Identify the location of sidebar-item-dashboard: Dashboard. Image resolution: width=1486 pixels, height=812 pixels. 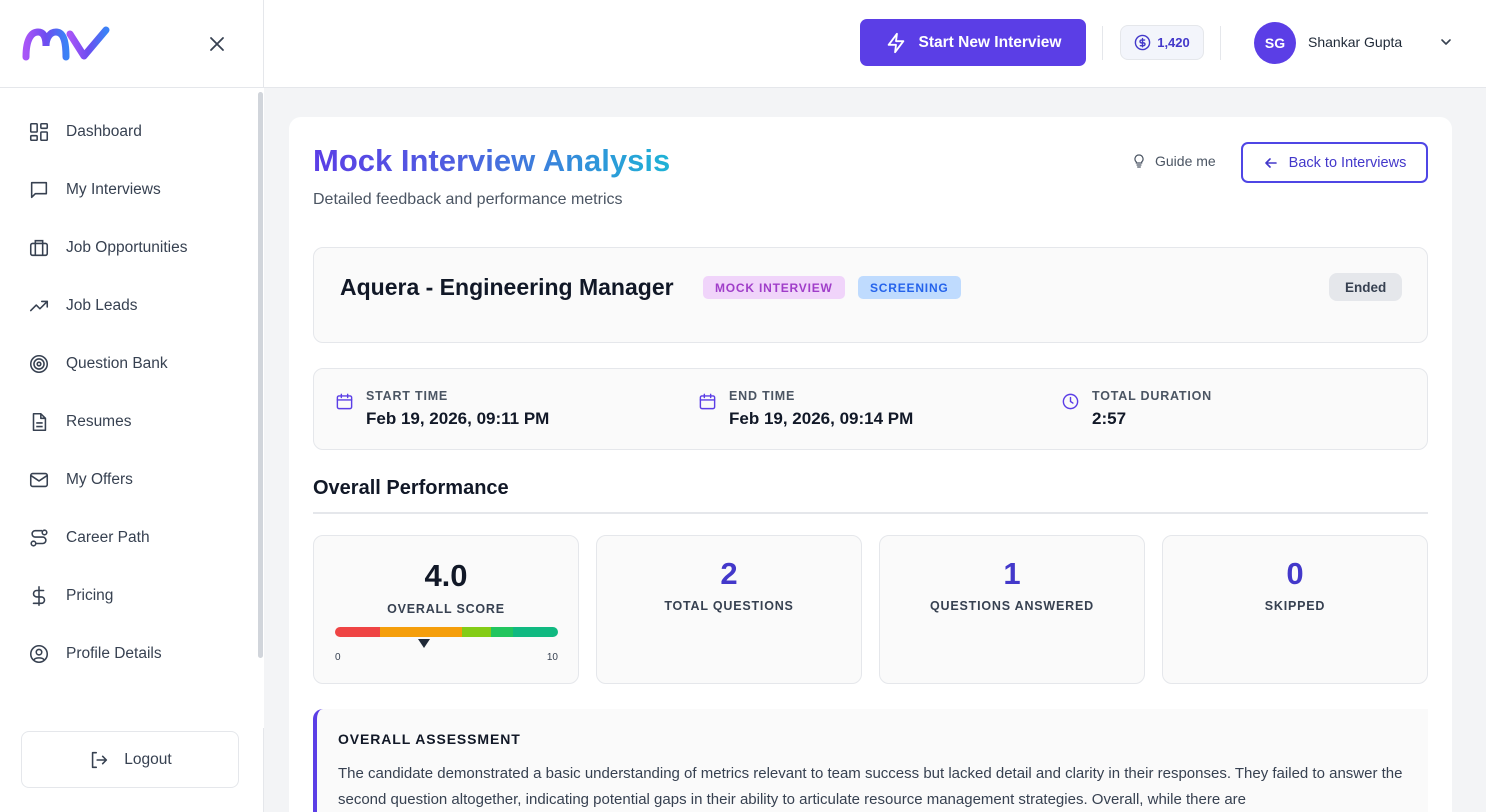
(129, 132).